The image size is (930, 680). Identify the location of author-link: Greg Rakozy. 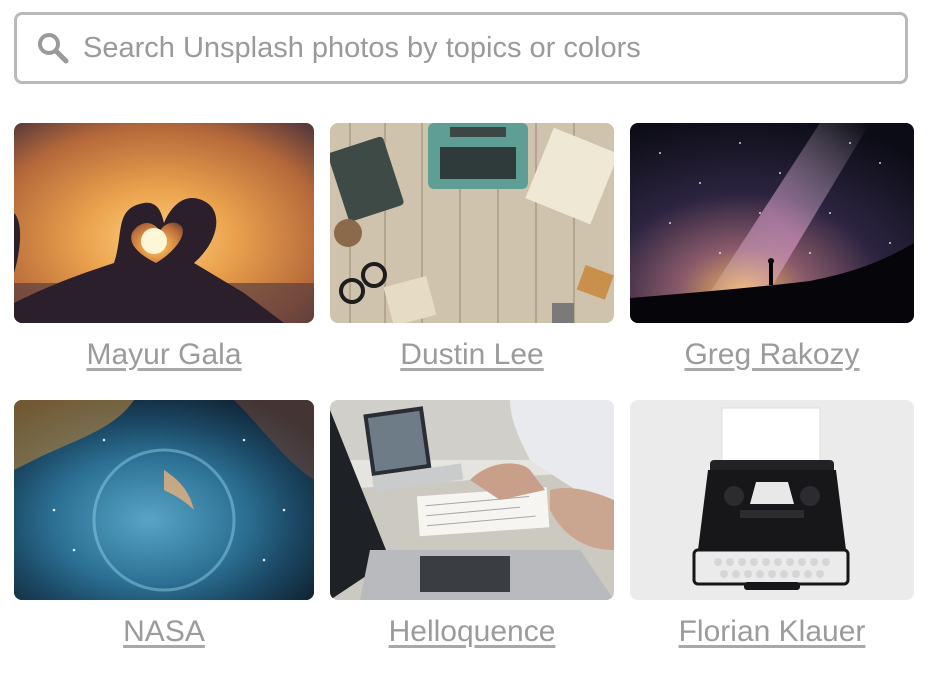
(772, 355).